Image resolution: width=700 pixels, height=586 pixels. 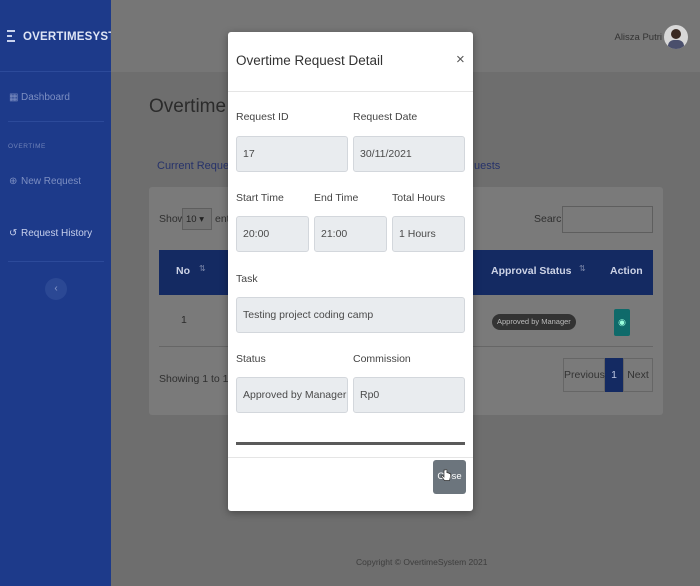 What do you see at coordinates (27, 146) in the screenshot?
I see `sidebar-section-heading: OVERTIME` at bounding box center [27, 146].